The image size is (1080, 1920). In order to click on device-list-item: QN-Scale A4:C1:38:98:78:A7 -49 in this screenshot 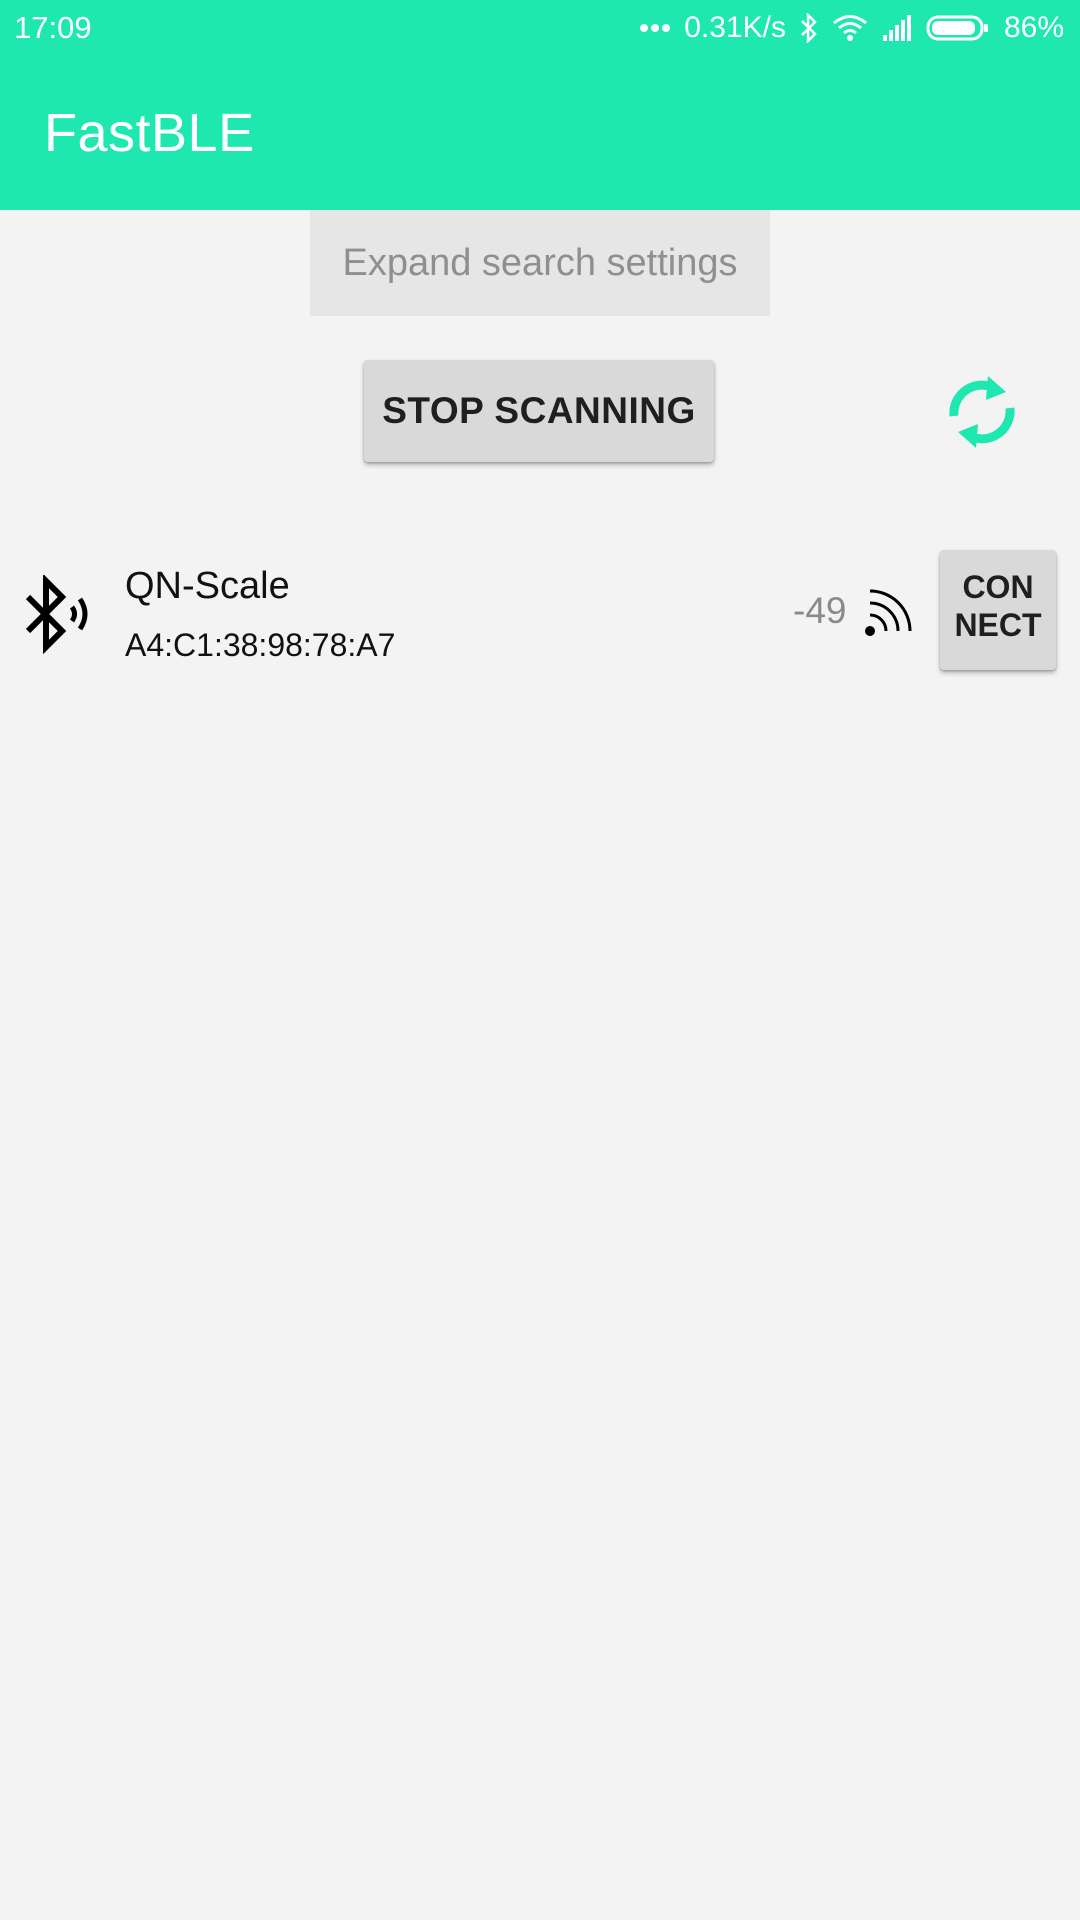, I will do `click(540, 615)`.